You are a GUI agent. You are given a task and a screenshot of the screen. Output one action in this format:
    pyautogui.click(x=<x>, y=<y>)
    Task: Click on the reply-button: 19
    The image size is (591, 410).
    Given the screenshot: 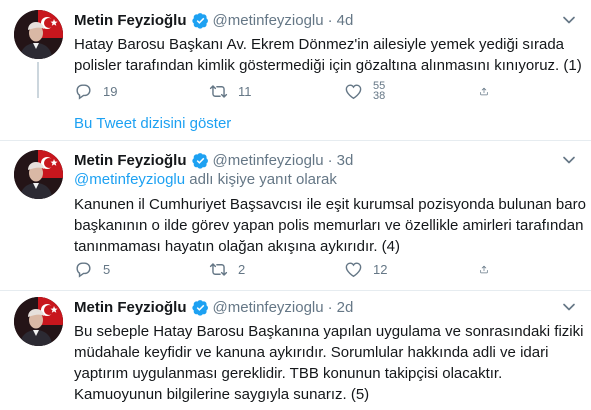 What is the action you would take?
    pyautogui.click(x=141, y=91)
    